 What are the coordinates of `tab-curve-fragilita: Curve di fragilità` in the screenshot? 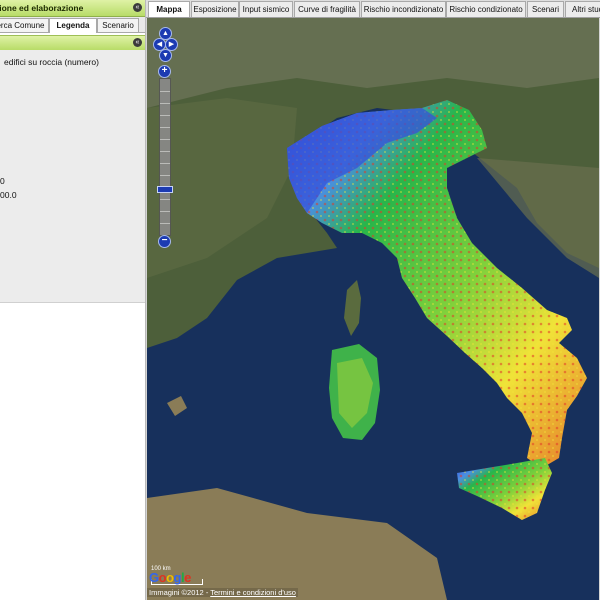 It's located at (327, 9).